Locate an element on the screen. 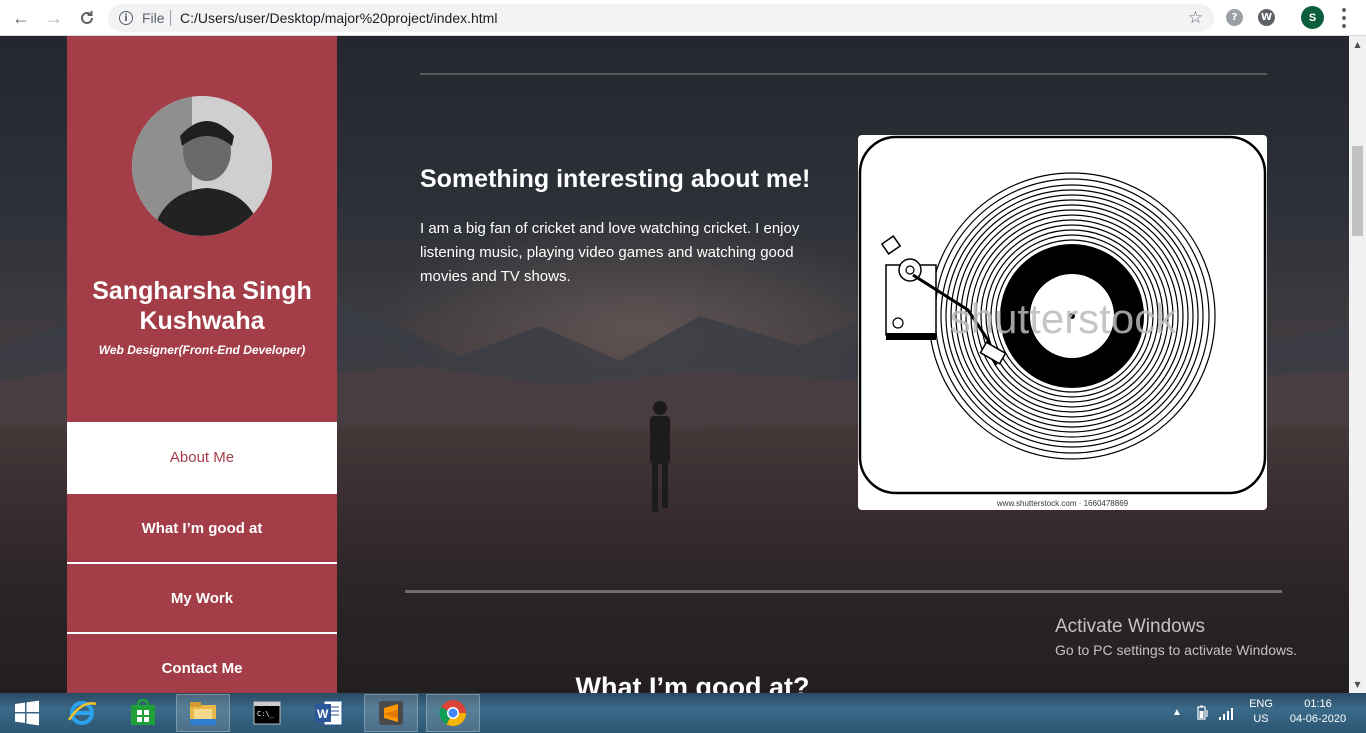 The image size is (1366, 733). extension-w-icon: W is located at coordinates (1266, 17).